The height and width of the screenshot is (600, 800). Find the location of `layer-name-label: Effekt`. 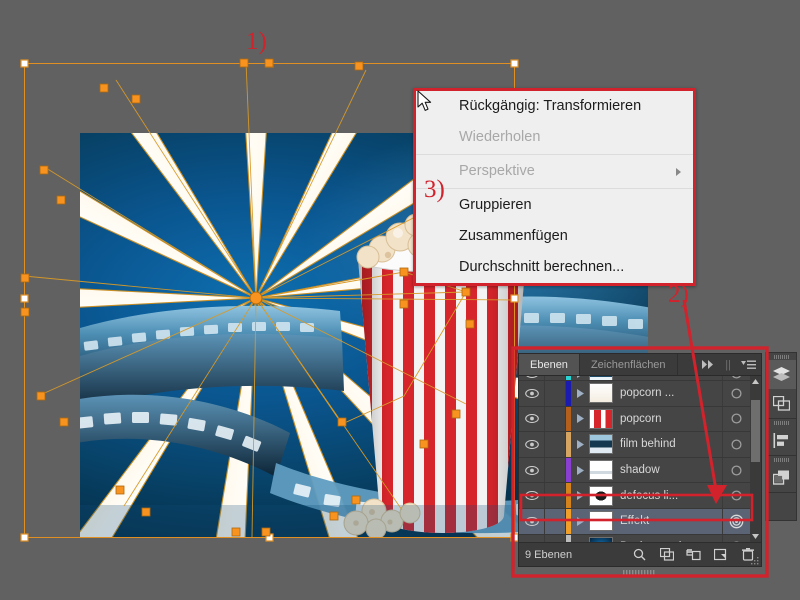

layer-name-label: Effekt is located at coordinates (635, 521).